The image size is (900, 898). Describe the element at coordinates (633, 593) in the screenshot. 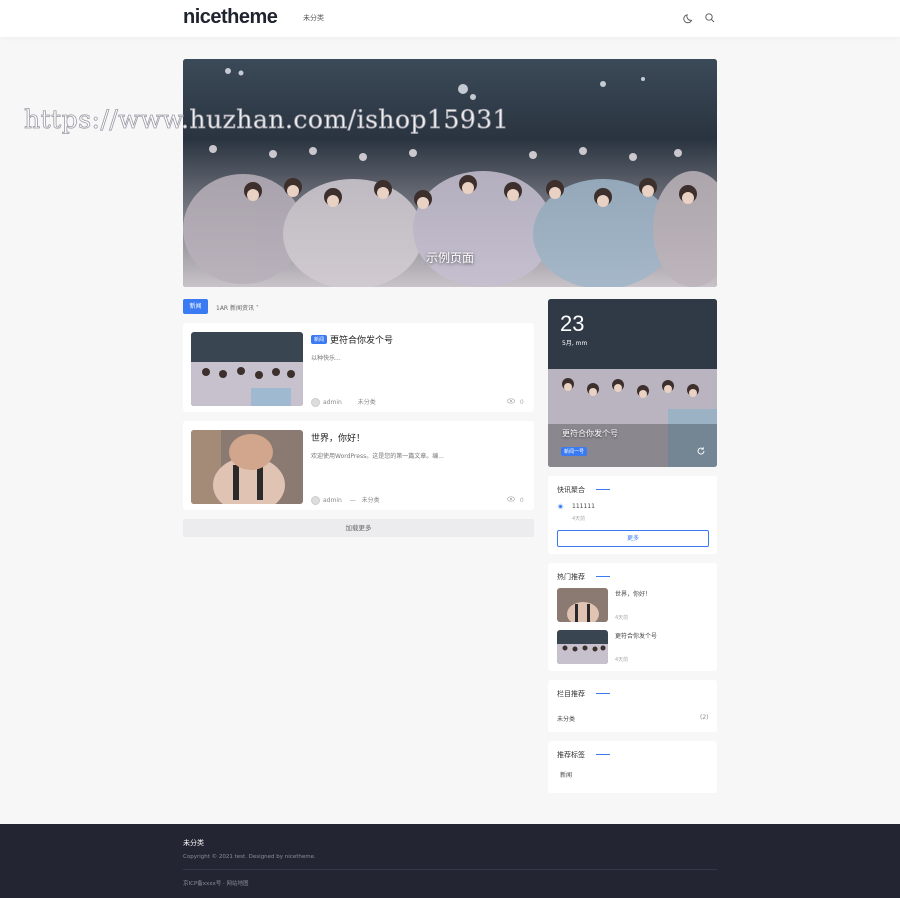

I see `hot-item-title: 世界，你好！` at that location.